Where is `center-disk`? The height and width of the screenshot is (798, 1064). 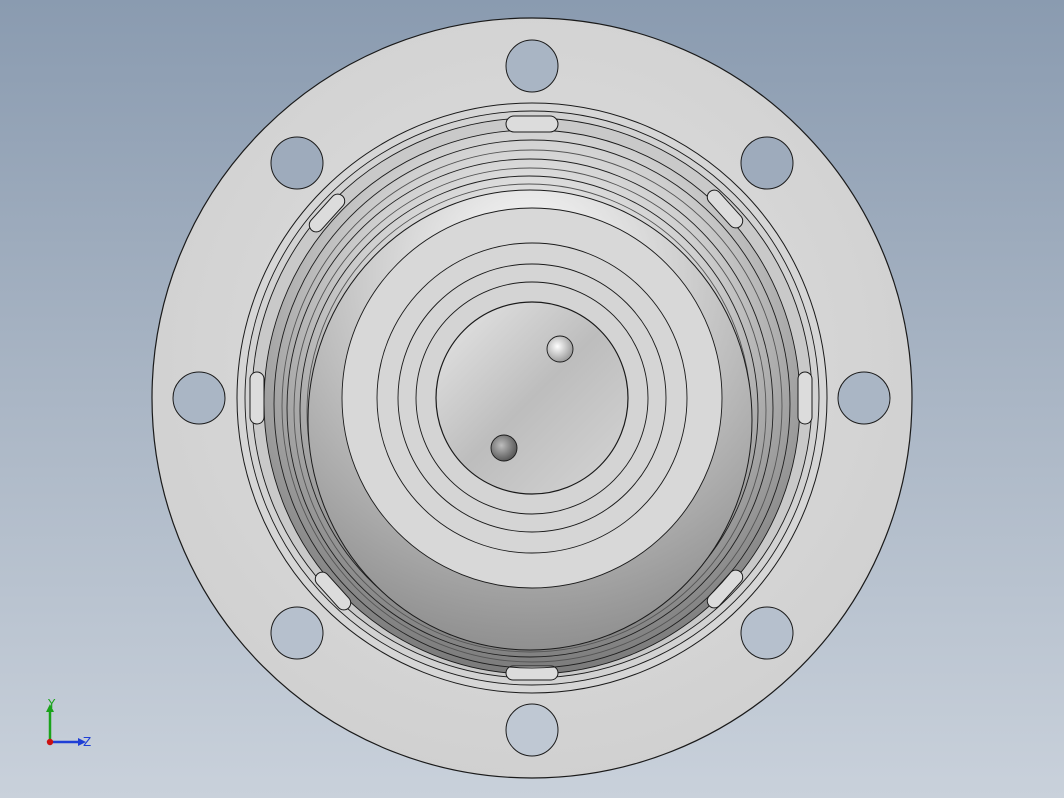 center-disk is located at coordinates (532, 398).